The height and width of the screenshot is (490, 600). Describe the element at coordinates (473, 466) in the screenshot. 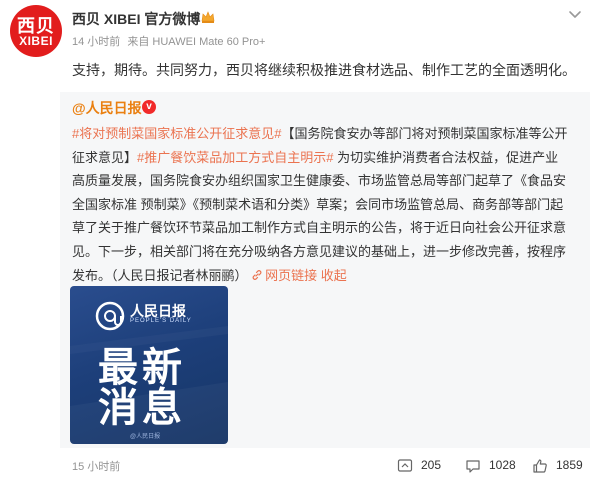

I see `comment-icon` at that location.